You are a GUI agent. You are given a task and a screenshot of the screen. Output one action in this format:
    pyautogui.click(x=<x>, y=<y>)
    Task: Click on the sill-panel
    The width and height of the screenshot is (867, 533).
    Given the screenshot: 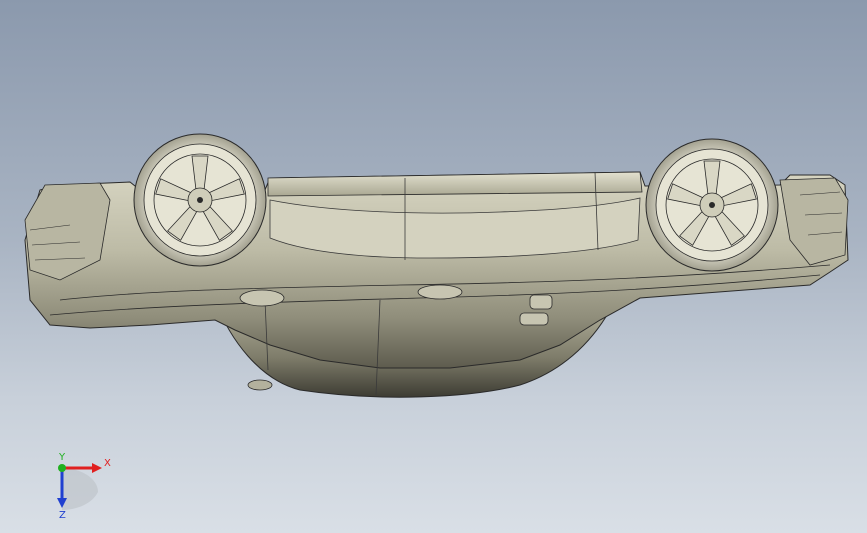 What is the action you would take?
    pyautogui.click(x=455, y=184)
    